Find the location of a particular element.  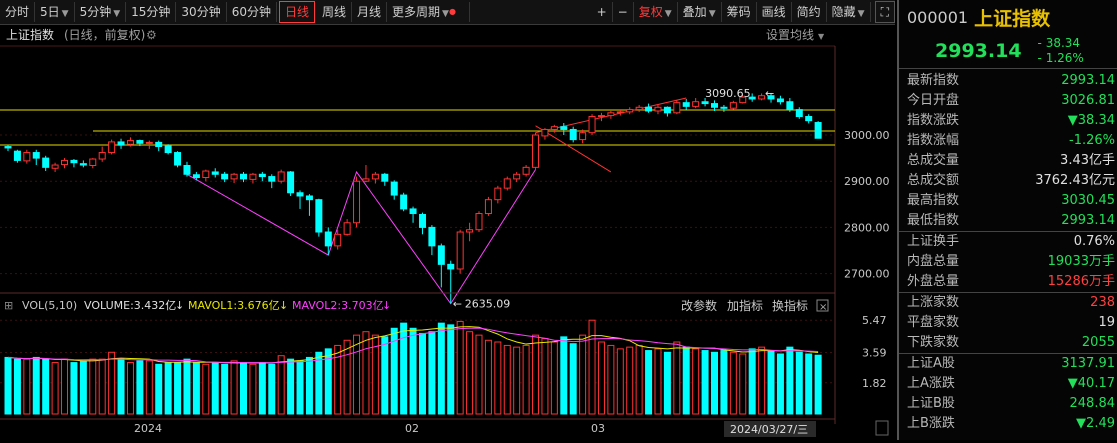

quote-row-value: 3762.43亿元 is located at coordinates (1075, 180).